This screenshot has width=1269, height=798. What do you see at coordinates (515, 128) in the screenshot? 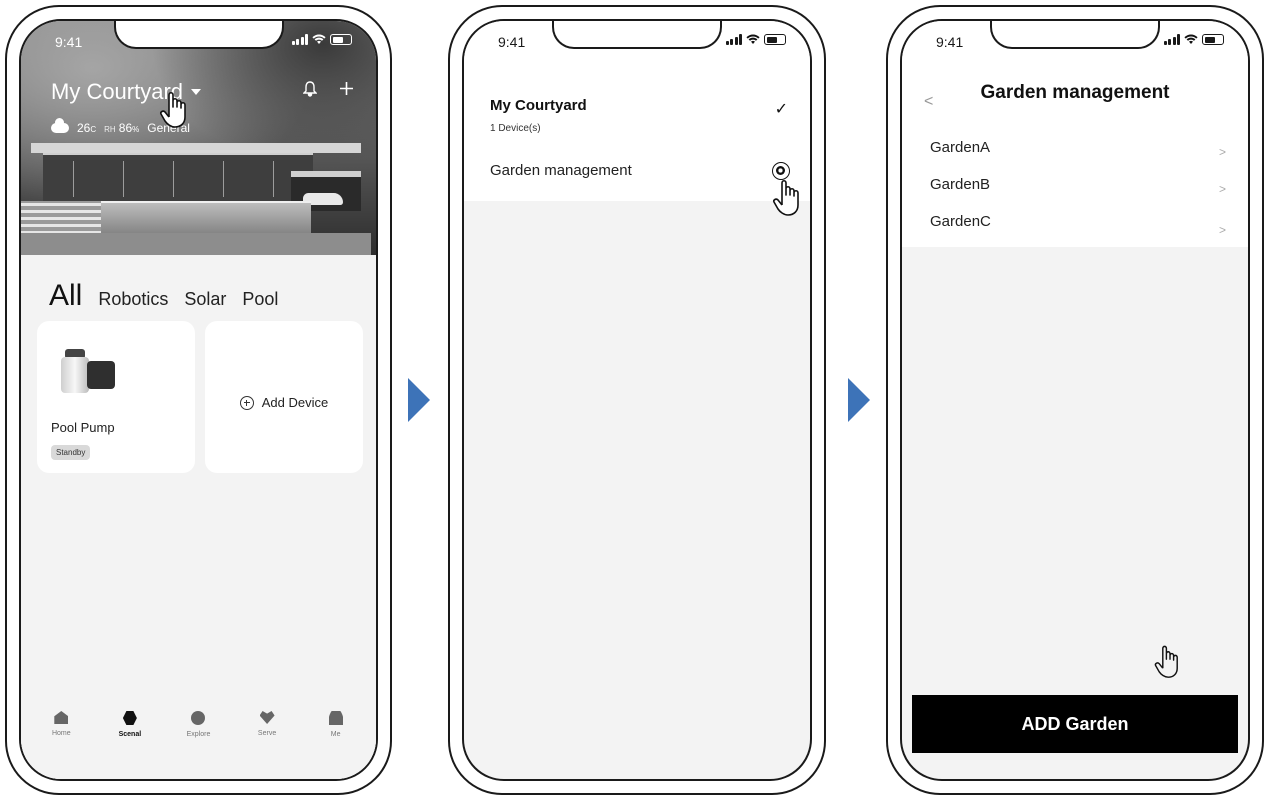
I see `device-count: 1 Device(s)` at bounding box center [515, 128].